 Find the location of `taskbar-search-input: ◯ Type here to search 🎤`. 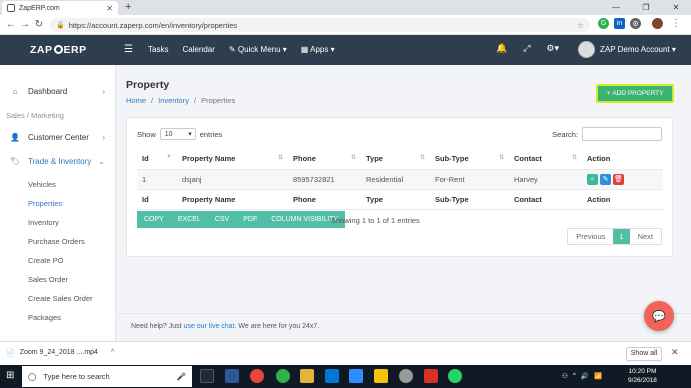

taskbar-search-input: ◯ Type here to search 🎤 is located at coordinates (107, 376).